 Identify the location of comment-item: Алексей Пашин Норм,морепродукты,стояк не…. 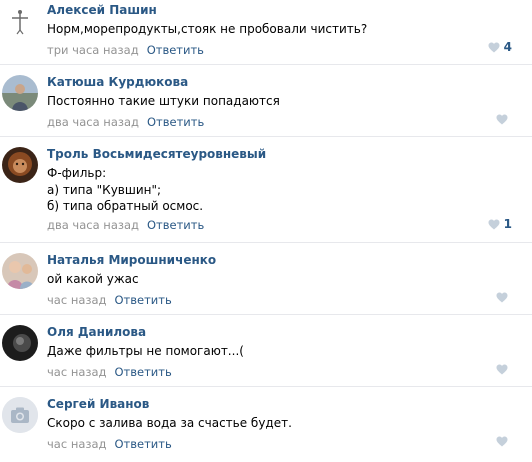
(266, 32).